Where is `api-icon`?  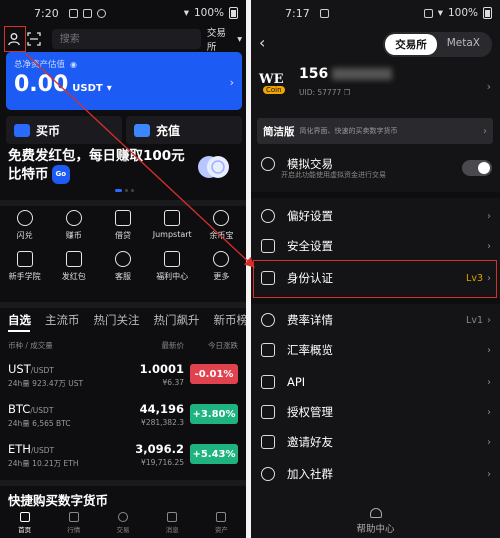 api-icon is located at coordinates (268, 382).